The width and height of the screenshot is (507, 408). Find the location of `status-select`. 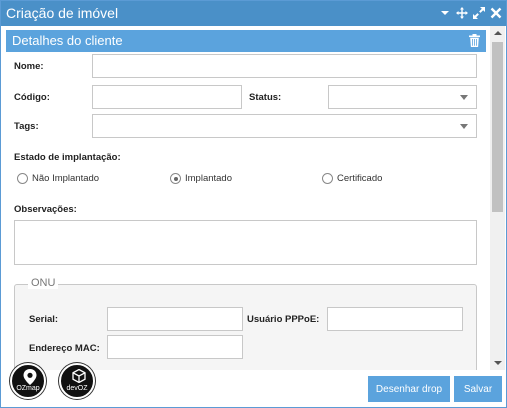

status-select is located at coordinates (402, 97).